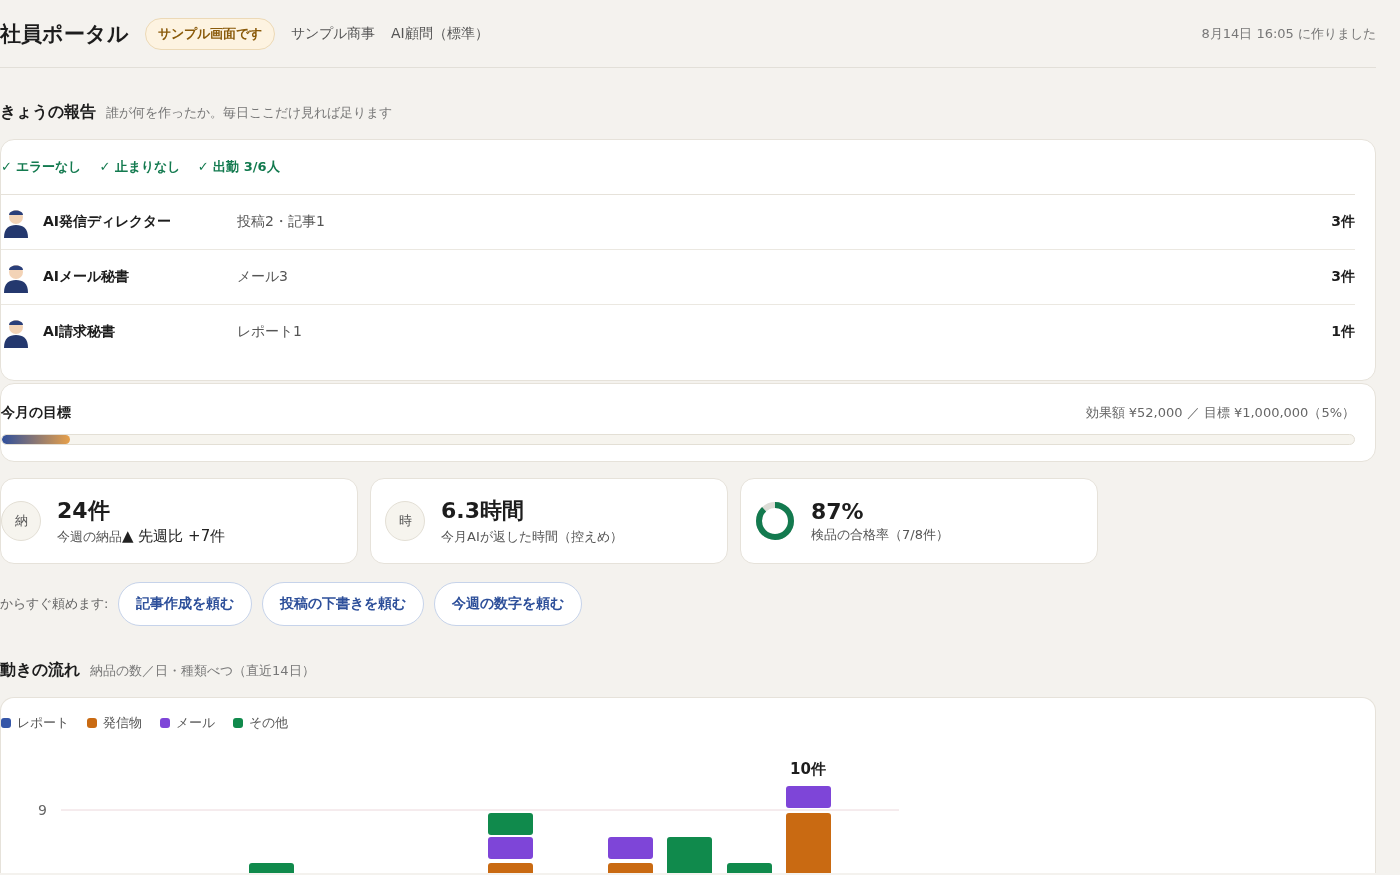 Image resolution: width=1400 pixels, height=875 pixels. I want to click on goal-title: 今月の目標, so click(36, 413).